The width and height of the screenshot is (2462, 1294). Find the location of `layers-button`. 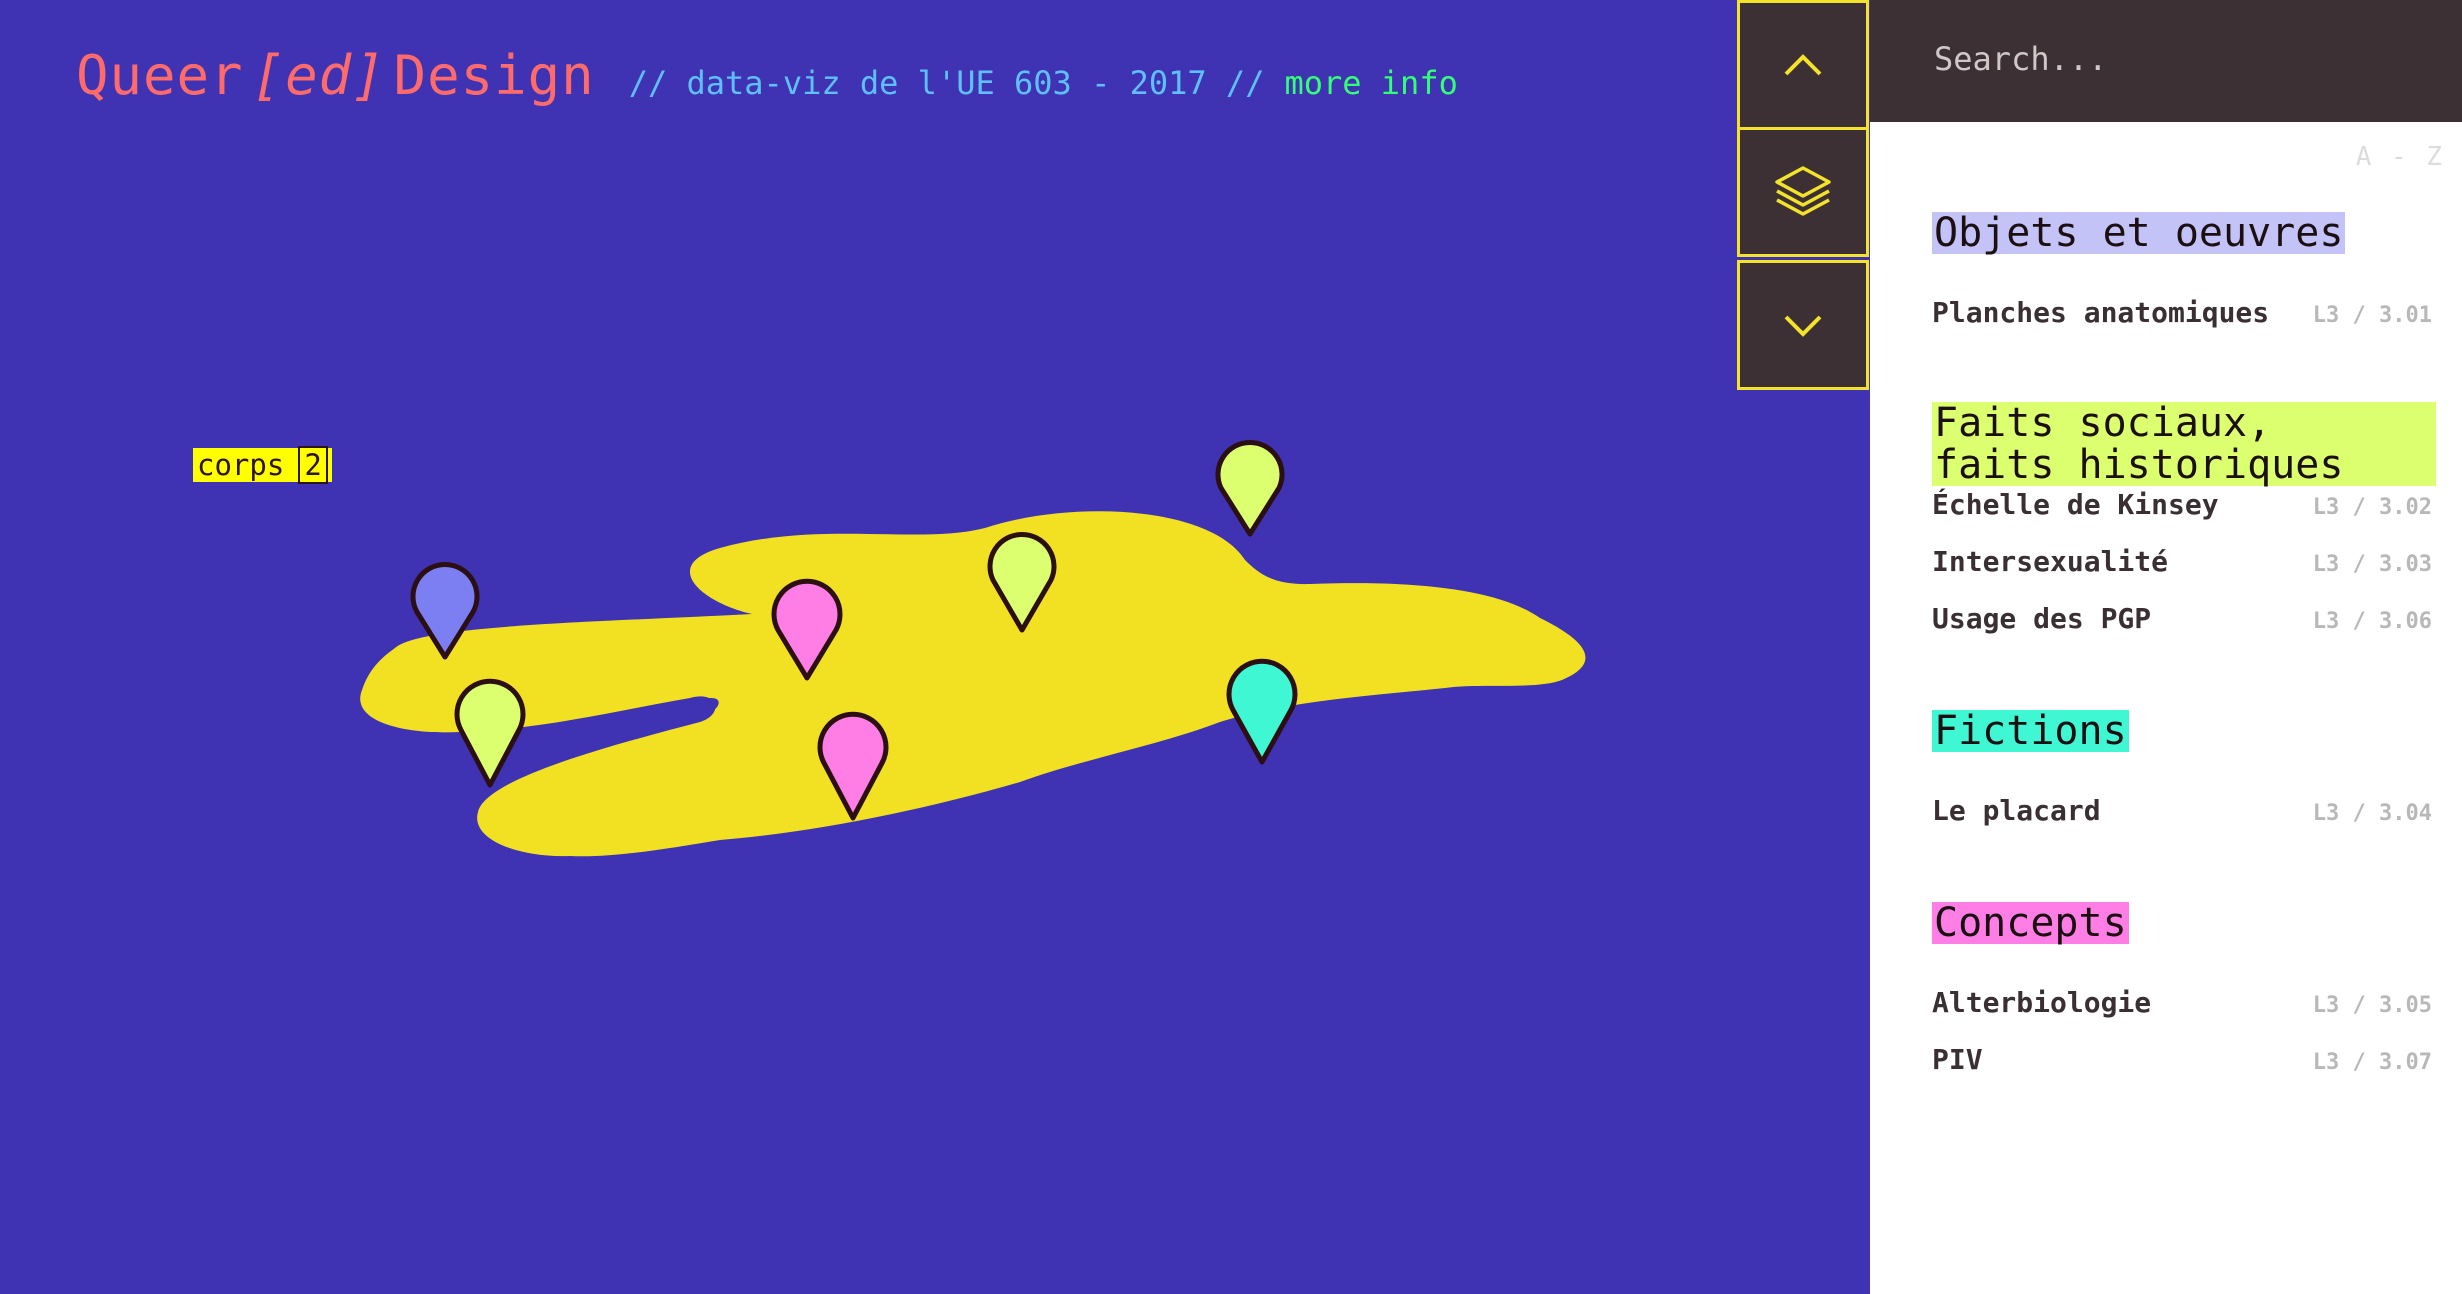

layers-button is located at coordinates (1803, 192).